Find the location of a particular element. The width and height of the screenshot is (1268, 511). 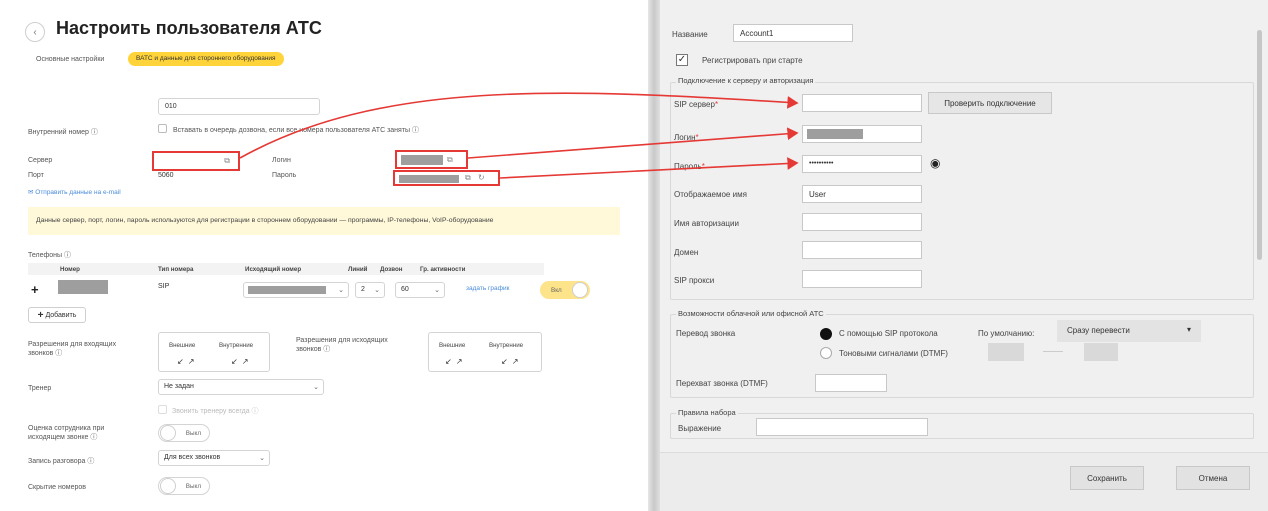

toggle-label: Вкл is located at coordinates (556, 290).